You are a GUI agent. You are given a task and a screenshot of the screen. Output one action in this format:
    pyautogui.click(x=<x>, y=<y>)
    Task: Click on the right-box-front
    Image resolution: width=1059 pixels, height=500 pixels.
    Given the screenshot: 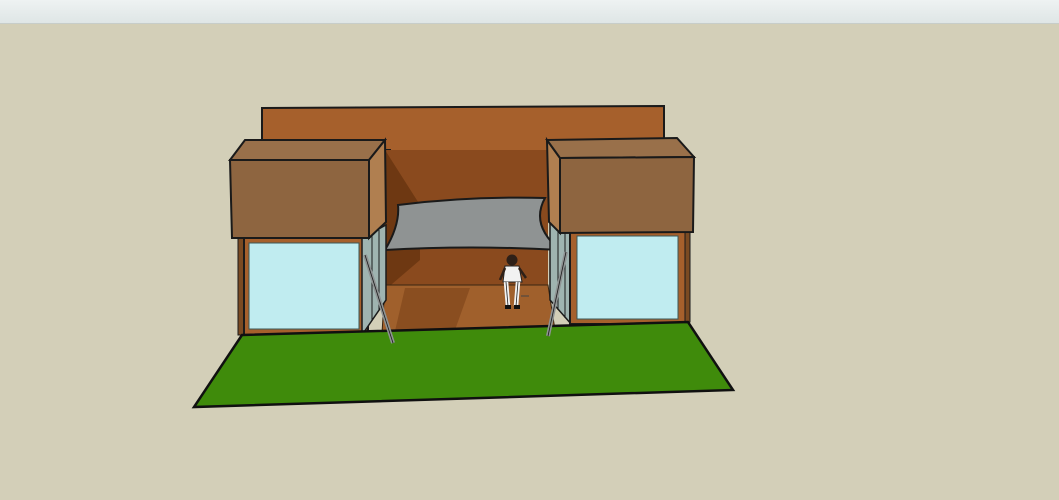 What is the action you would take?
    pyautogui.click(x=627, y=195)
    